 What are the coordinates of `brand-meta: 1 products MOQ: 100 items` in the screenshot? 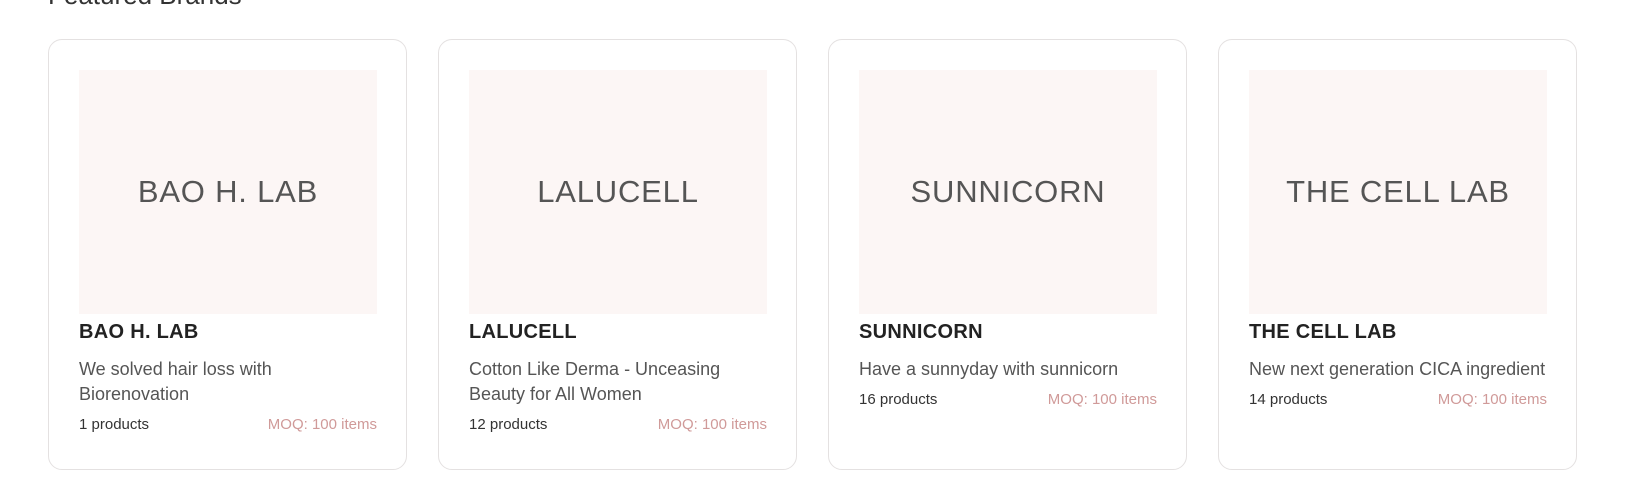 It's located at (228, 425).